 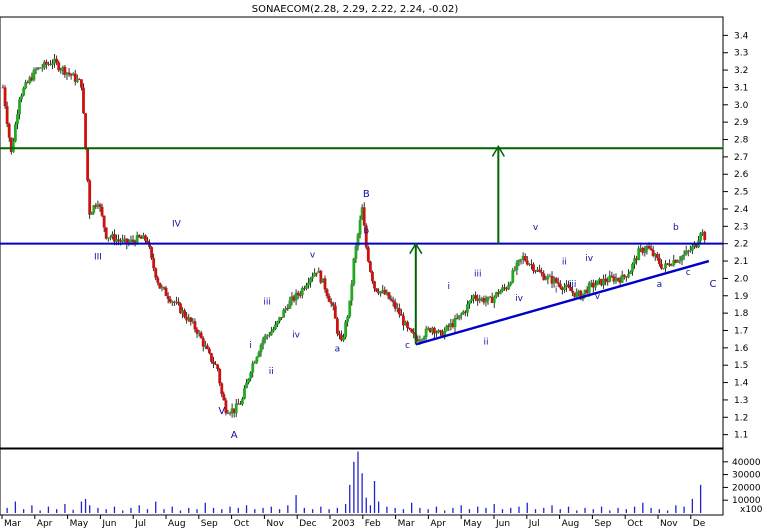 I want to click on volume-axis: 40000300002000010000x100, so click(x=743, y=486).